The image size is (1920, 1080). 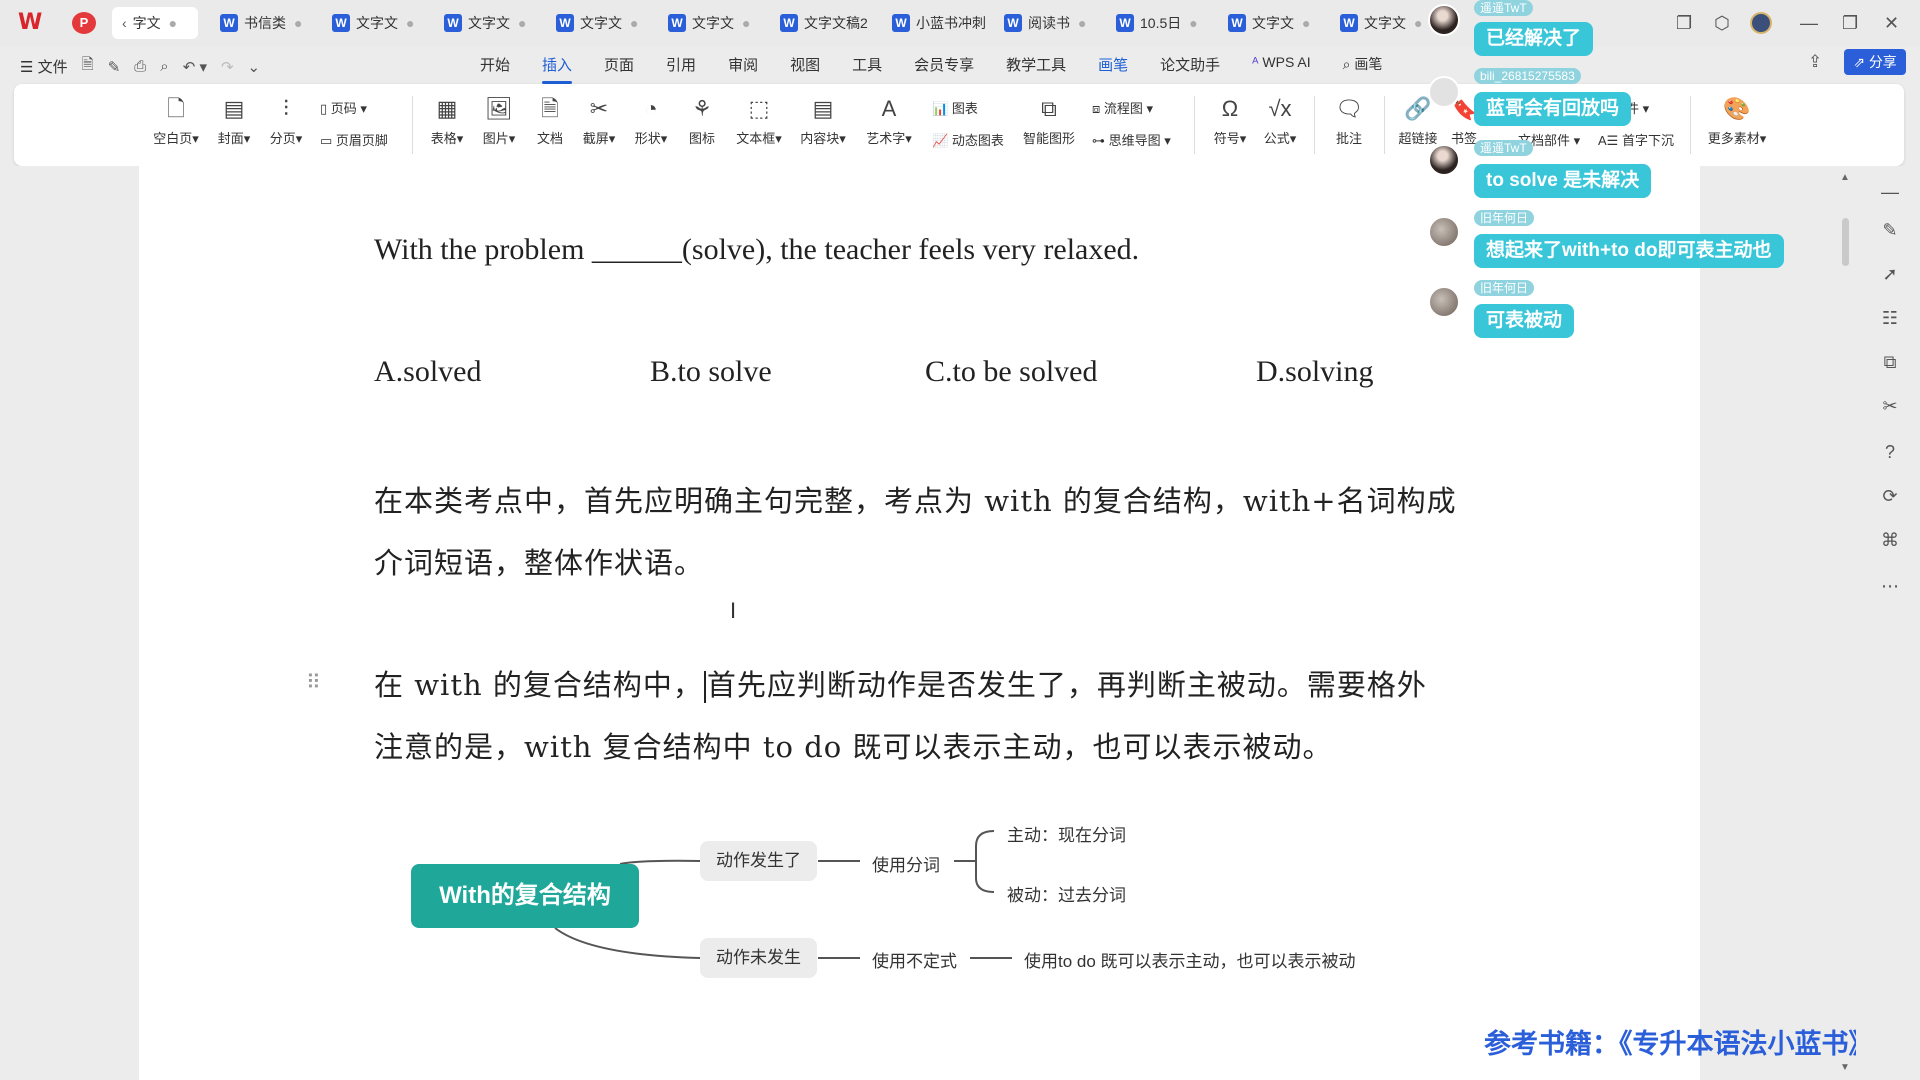 I want to click on pointer-icon: ➚, so click(x=1890, y=274).